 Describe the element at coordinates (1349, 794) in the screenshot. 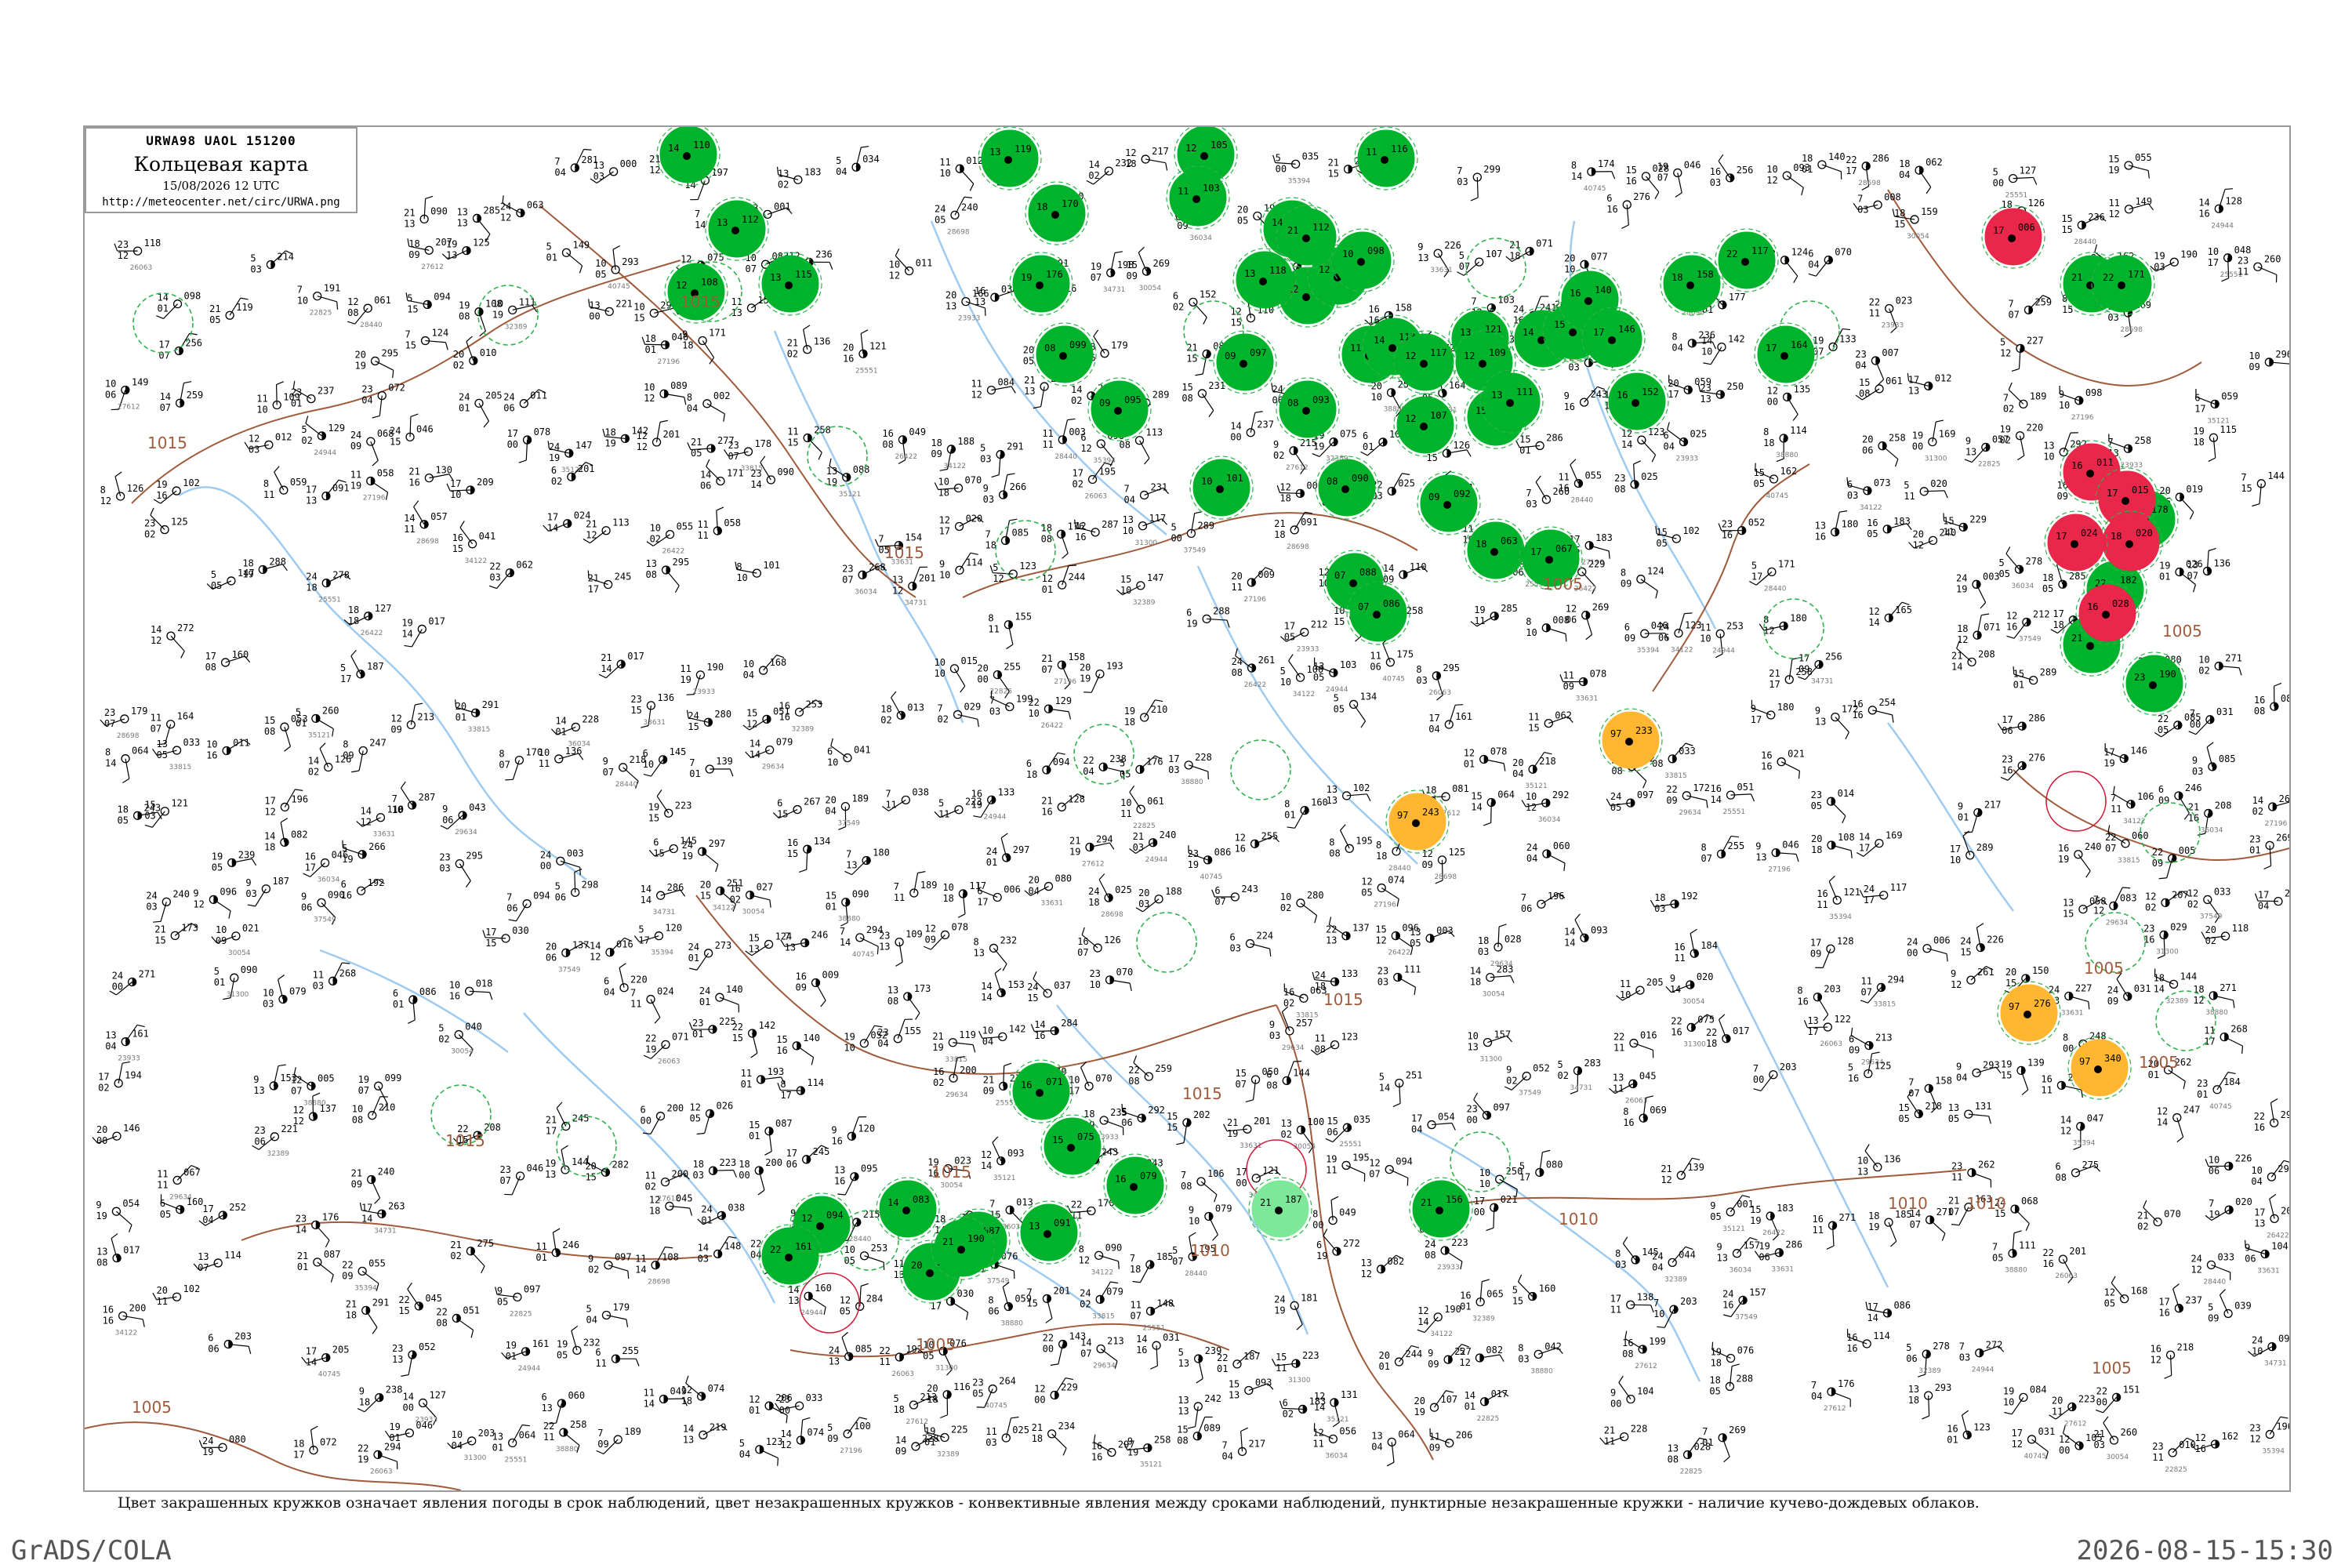

I see `station-plot: 1021313` at that location.